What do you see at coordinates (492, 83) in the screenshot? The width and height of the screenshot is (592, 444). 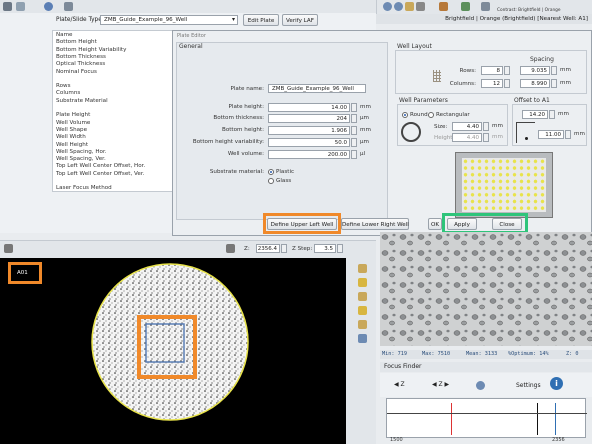 I see `columns-input: 12` at bounding box center [492, 83].